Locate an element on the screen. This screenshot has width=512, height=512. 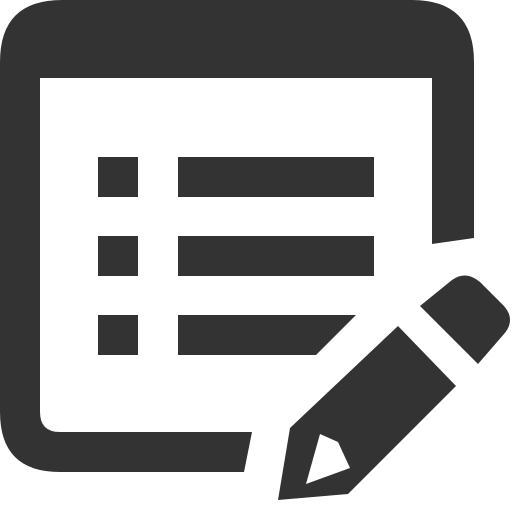
list-bullets-icon is located at coordinates (118, 256).